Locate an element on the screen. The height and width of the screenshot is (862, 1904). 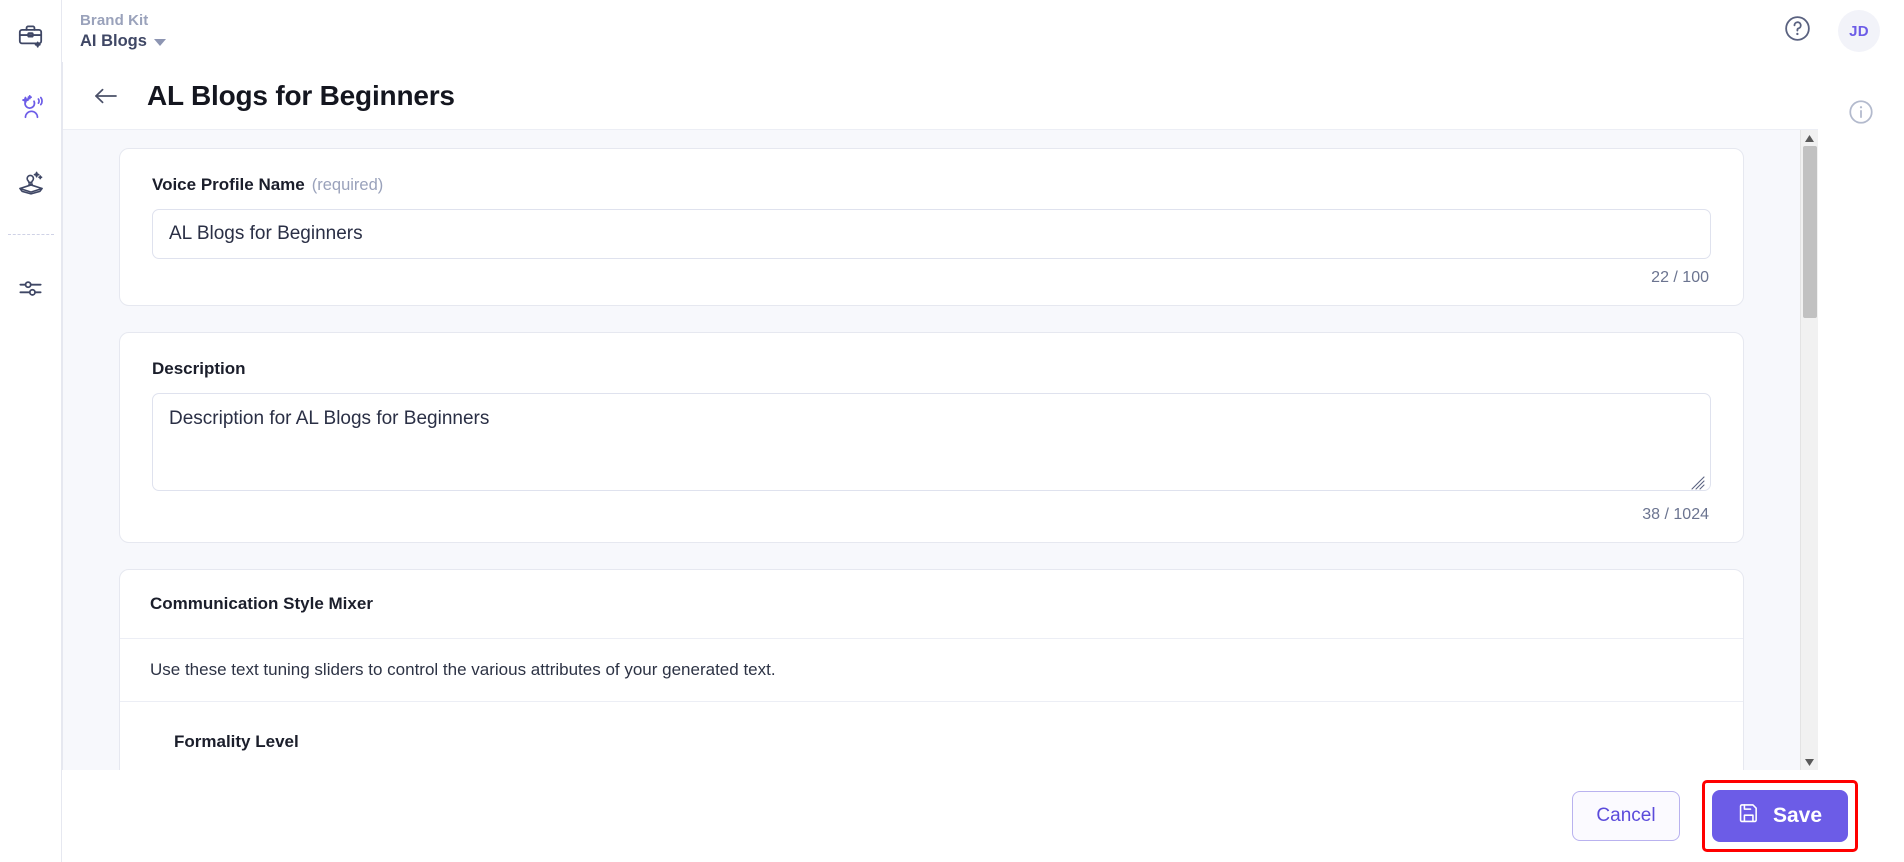
top-bar-actions: JD is located at coordinates (1831, 31).